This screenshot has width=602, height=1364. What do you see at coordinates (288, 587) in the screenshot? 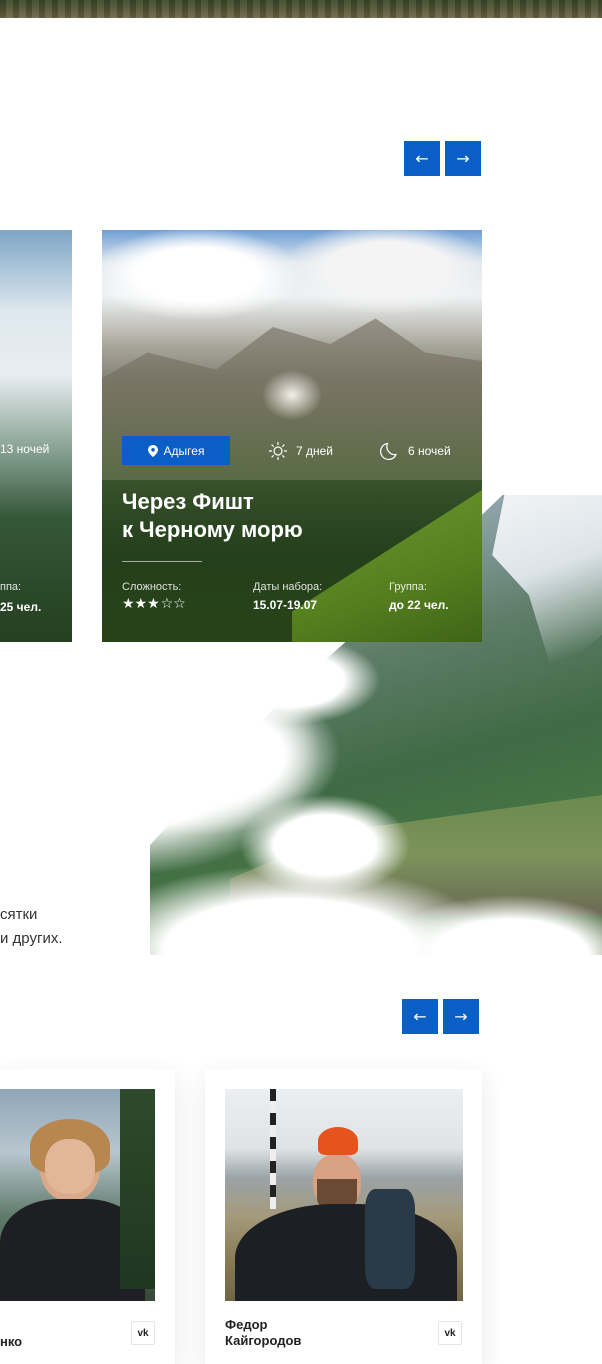
I see `dates-label: Даты набора:` at bounding box center [288, 587].